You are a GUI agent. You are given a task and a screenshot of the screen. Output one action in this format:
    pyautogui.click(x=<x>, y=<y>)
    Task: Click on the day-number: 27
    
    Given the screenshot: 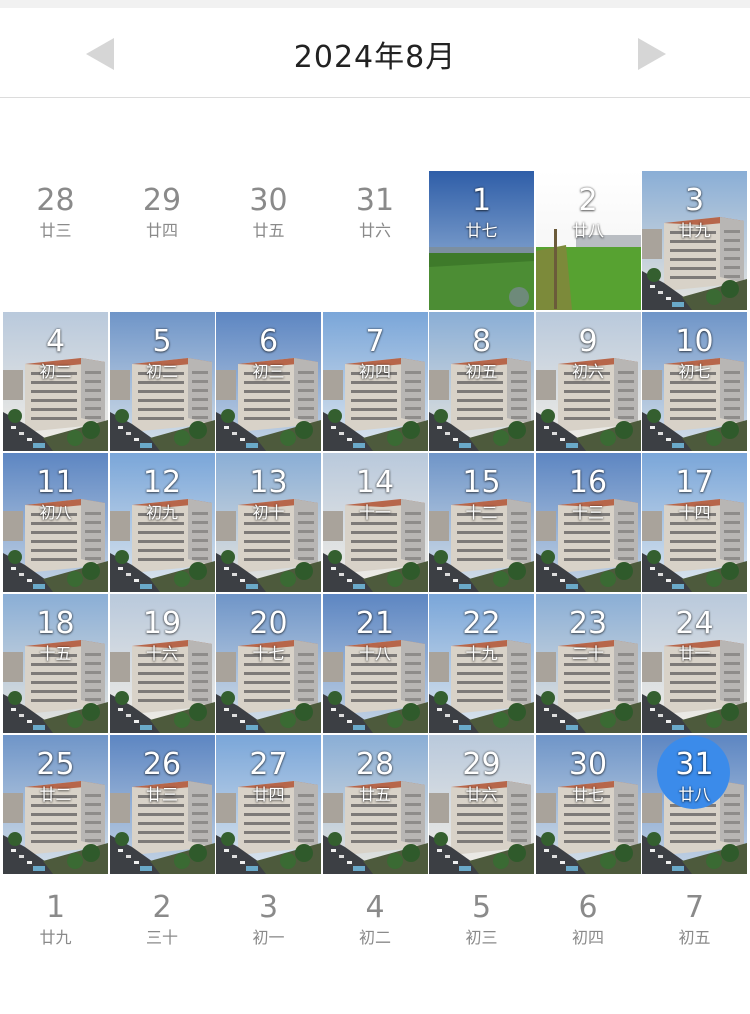 What is the action you would take?
    pyautogui.click(x=268, y=764)
    